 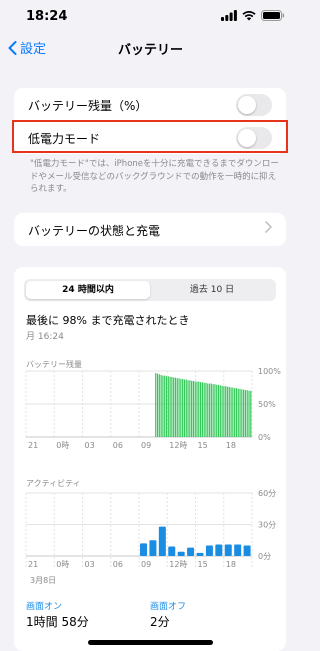 I want to click on screen-on-label: 画面オン, so click(x=44, y=607).